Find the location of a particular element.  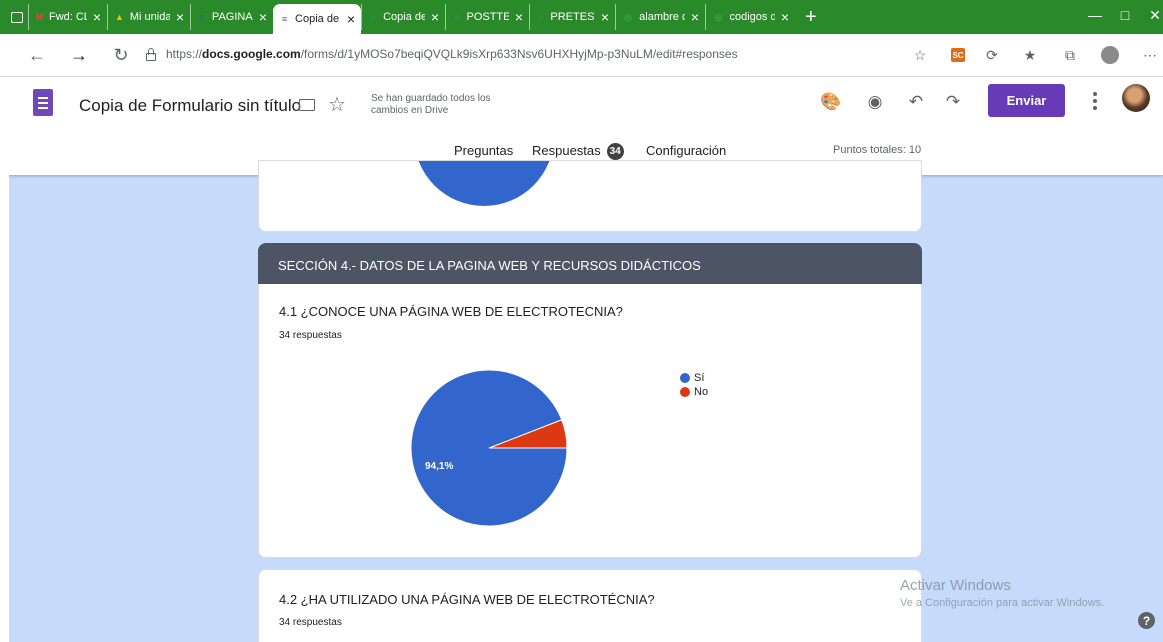

read-aloud-icon: ☆ is located at coordinates (920, 55).